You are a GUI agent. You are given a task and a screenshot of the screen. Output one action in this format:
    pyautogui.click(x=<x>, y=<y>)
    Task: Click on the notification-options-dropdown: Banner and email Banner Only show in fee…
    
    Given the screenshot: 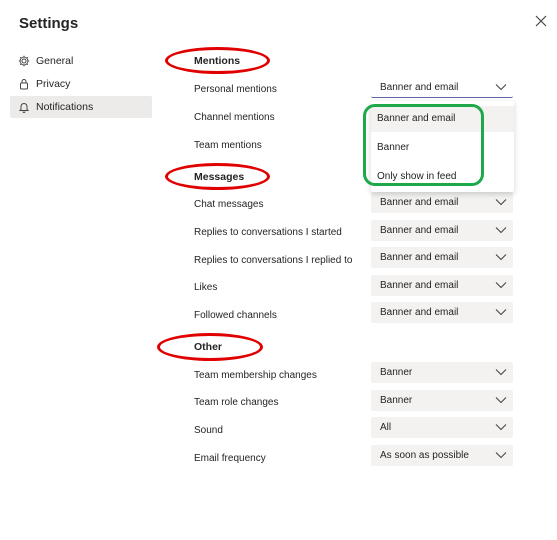 What is the action you would take?
    pyautogui.click(x=442, y=146)
    